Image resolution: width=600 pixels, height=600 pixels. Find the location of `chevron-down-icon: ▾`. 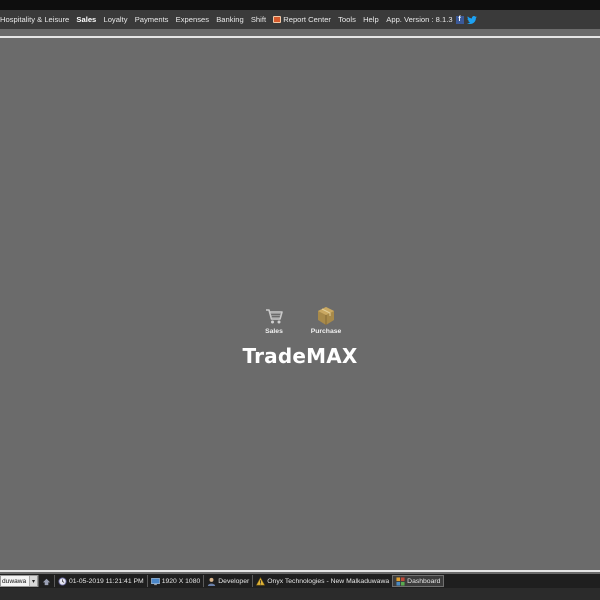

chevron-down-icon: ▾ is located at coordinates (33, 581).